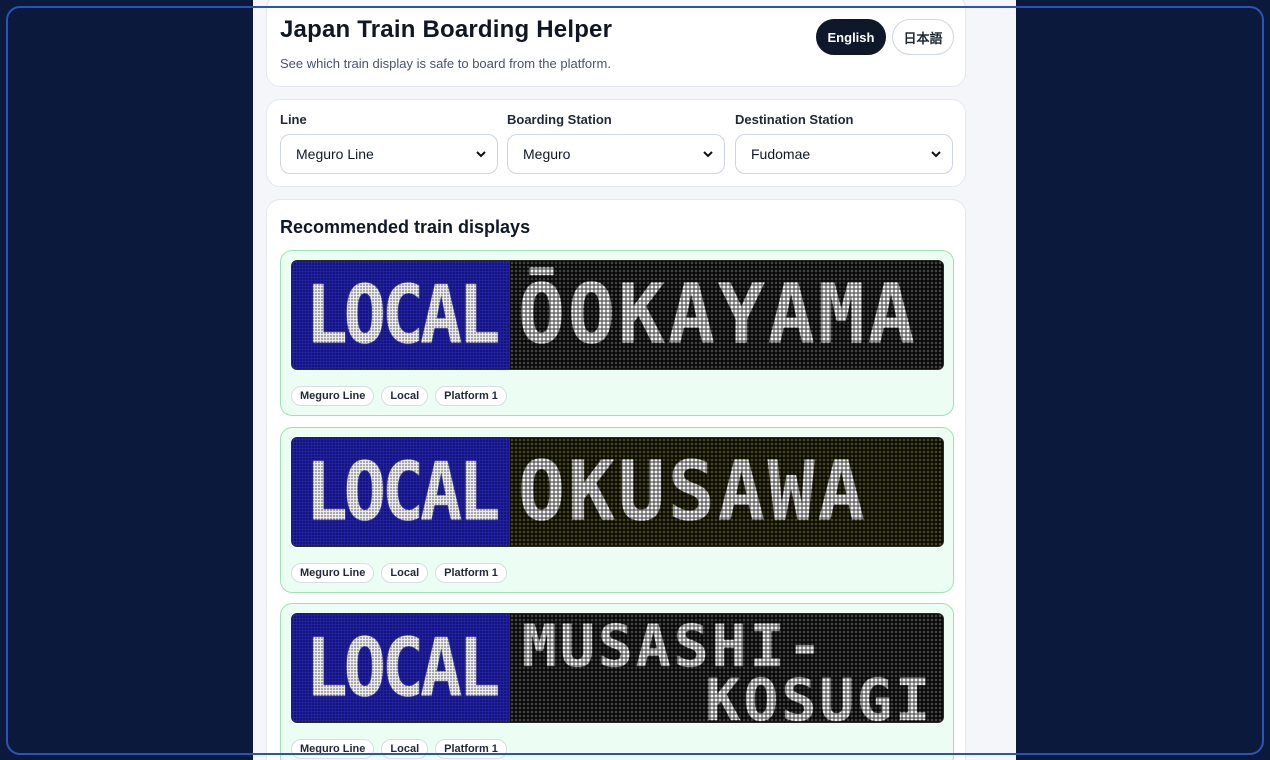  I want to click on results-title: Recommended train displays, so click(405, 227).